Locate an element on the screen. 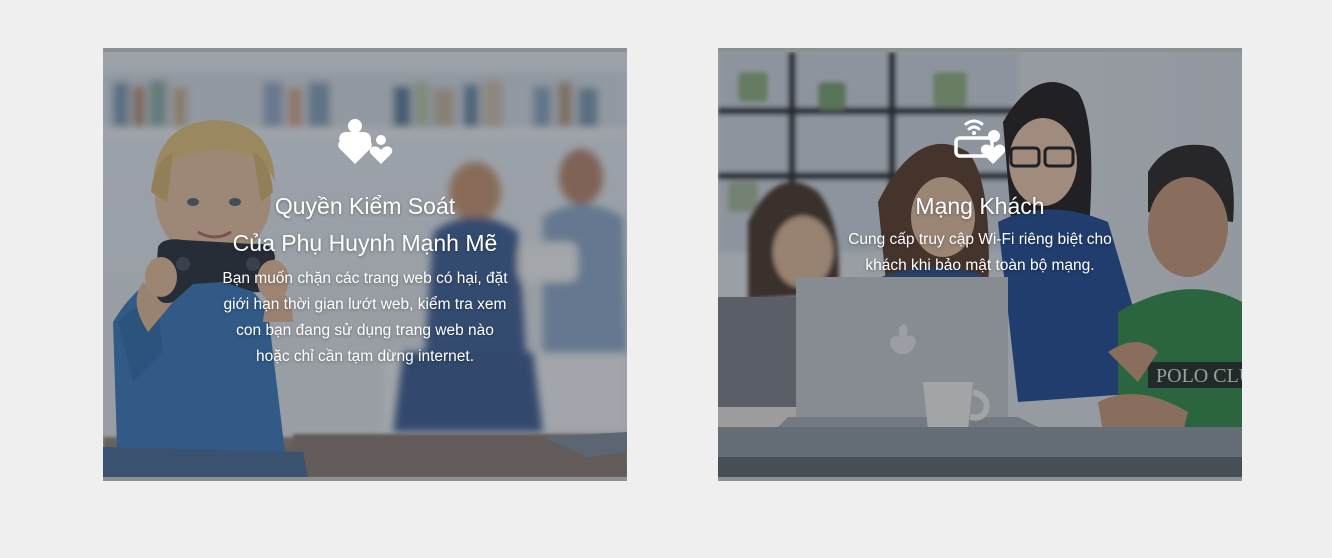  description-line: khách khi bảo mật toàn bộ mạng. is located at coordinates (980, 265).